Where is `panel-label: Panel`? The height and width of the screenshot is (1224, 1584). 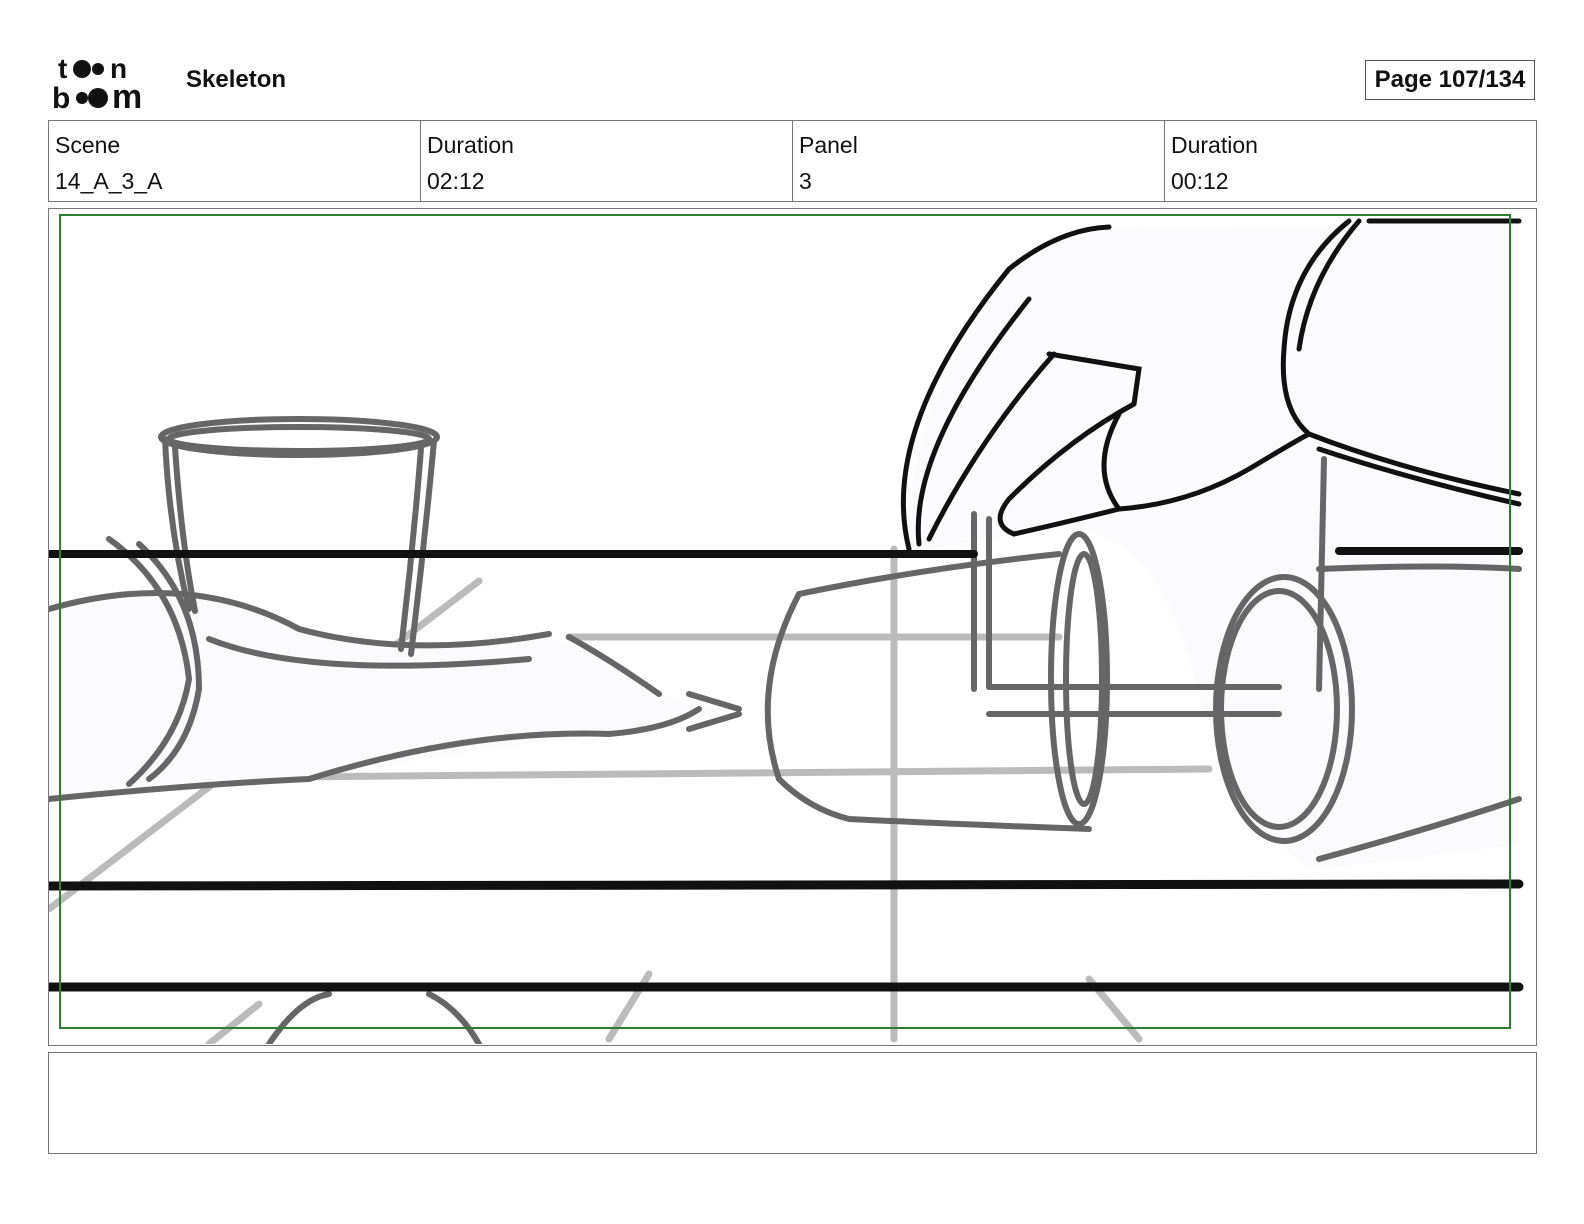 panel-label: Panel is located at coordinates (828, 145).